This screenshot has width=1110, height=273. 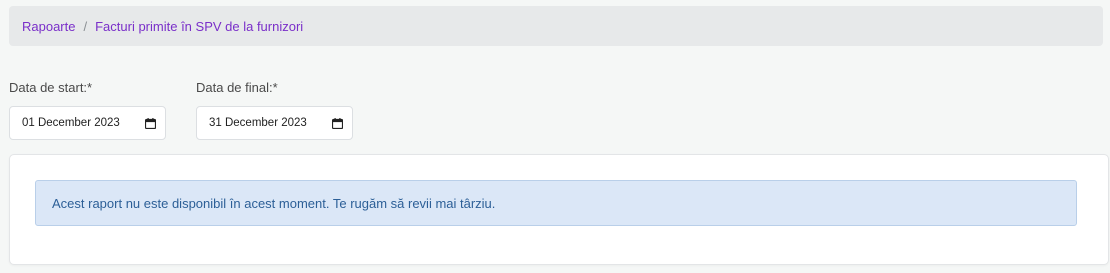 I want to click on end-date-input: 31 December 2023, so click(x=274, y=123).